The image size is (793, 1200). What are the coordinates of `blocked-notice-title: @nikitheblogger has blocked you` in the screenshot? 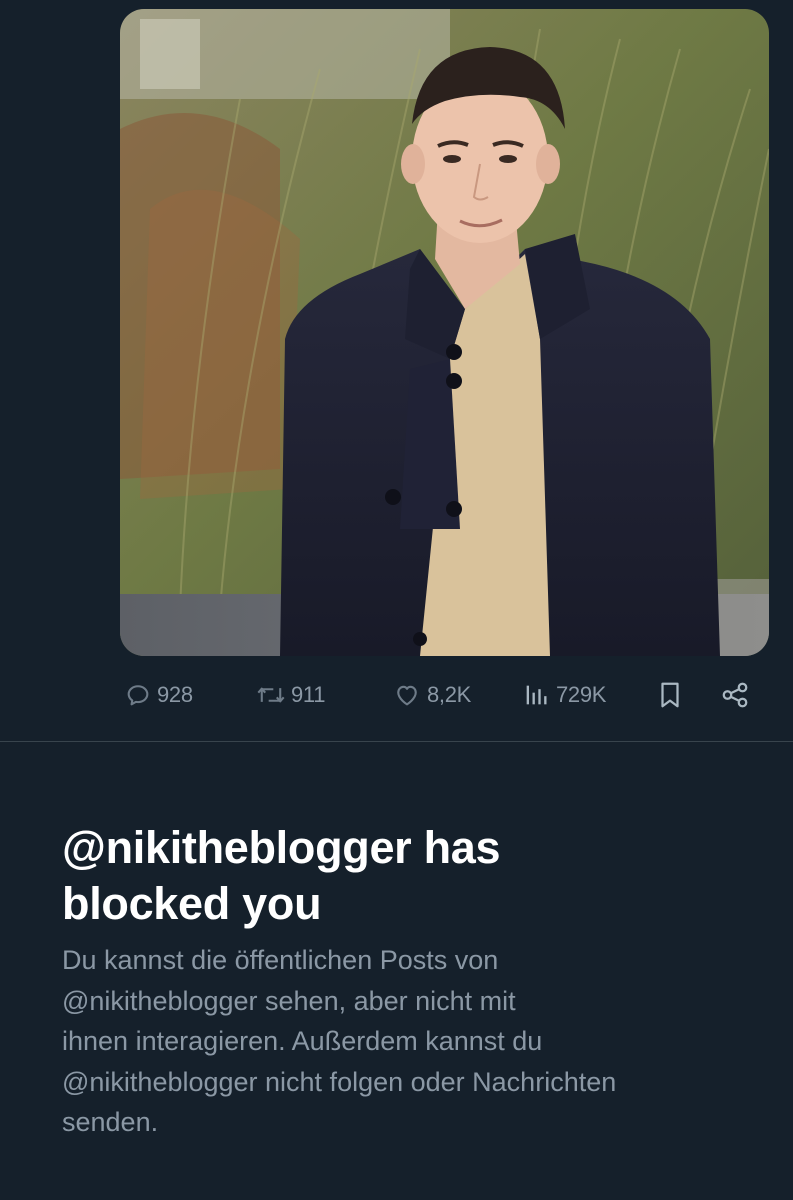 It's located at (281, 875).